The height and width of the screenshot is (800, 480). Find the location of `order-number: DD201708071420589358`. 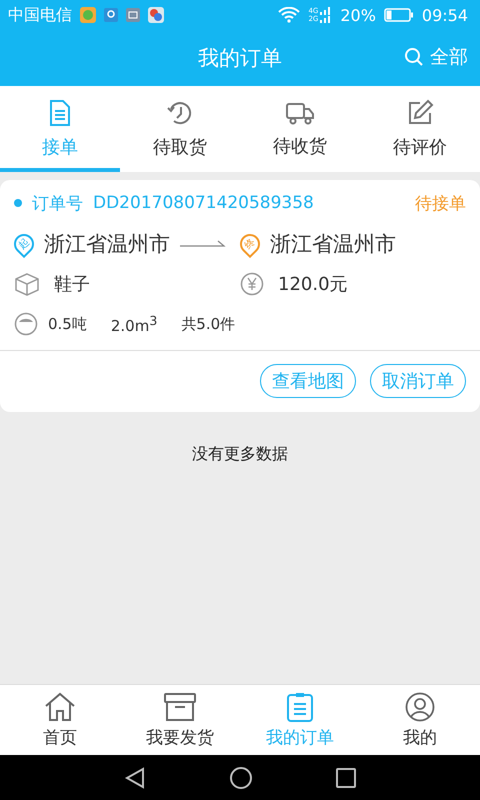

order-number: DD201708071420589358 is located at coordinates (203, 203).